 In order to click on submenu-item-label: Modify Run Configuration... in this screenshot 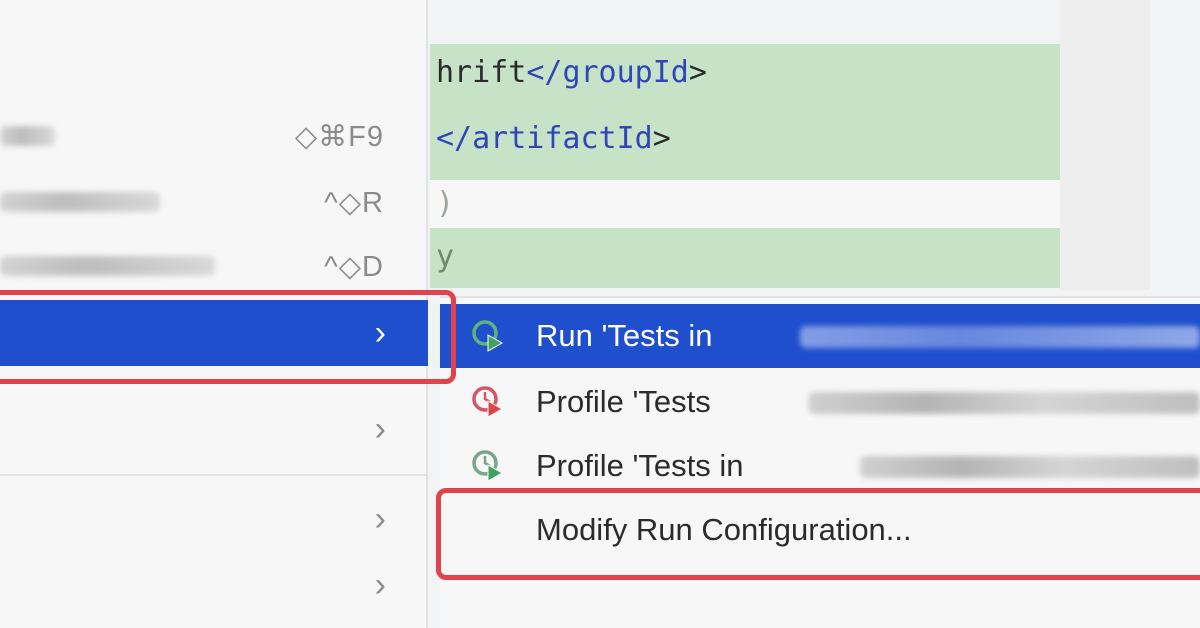, I will do `click(724, 529)`.